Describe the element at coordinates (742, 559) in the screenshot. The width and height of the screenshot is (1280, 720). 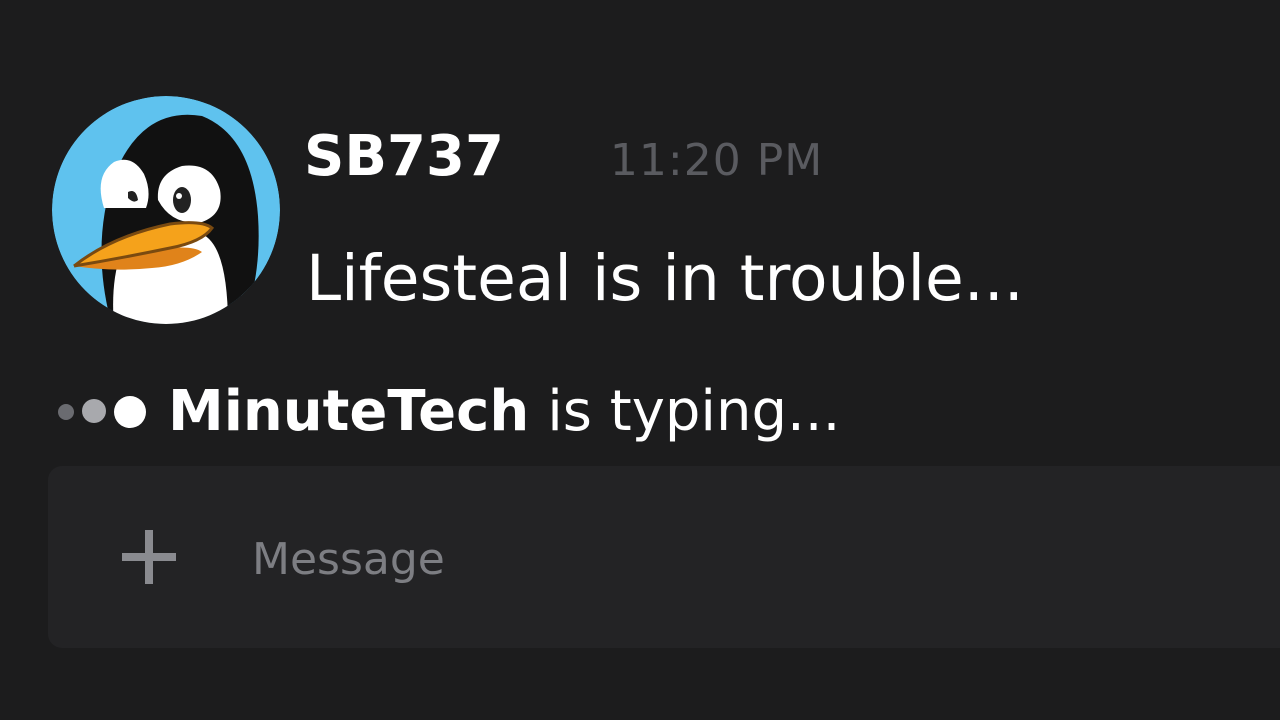
I see `message-input` at that location.